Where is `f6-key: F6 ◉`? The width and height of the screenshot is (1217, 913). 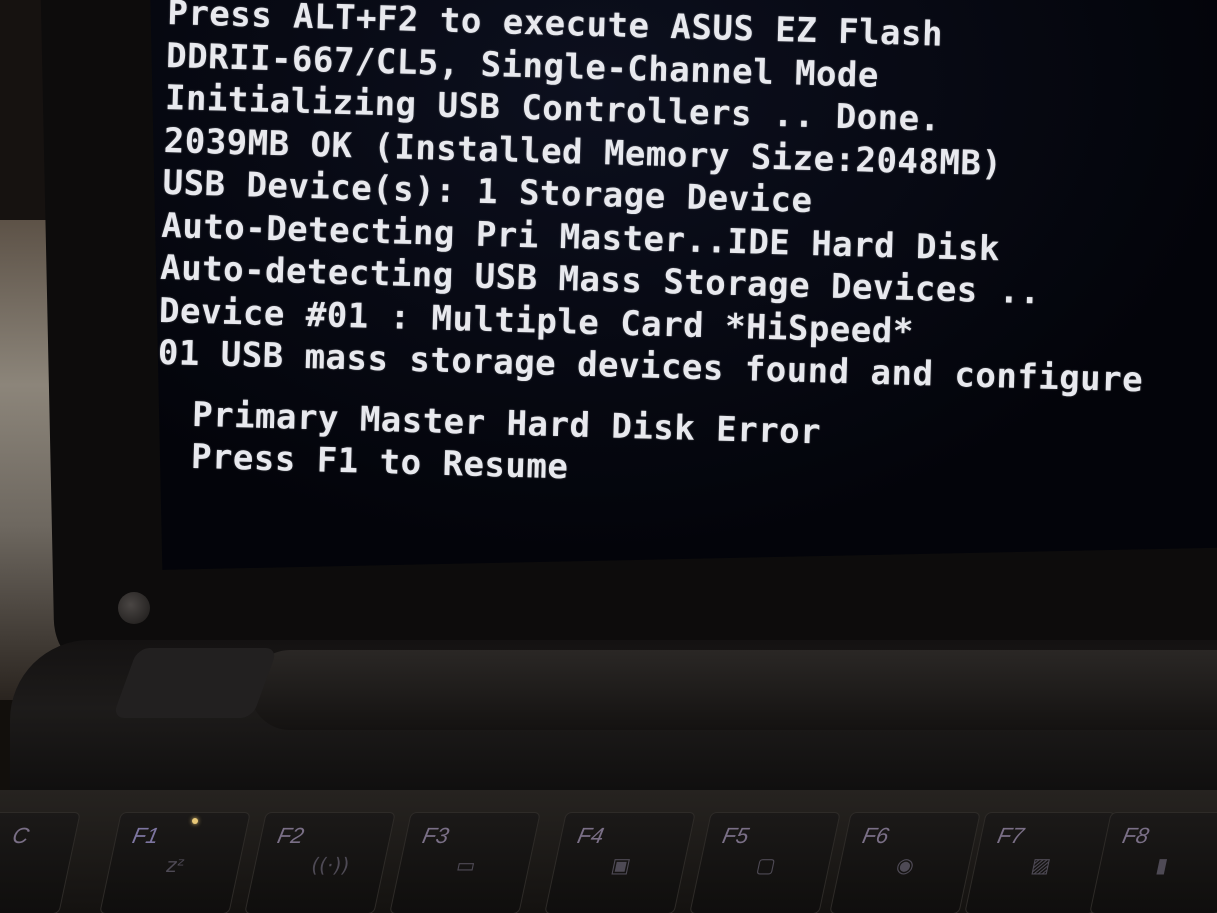 f6-key: F6 ◉ is located at coordinates (905, 862).